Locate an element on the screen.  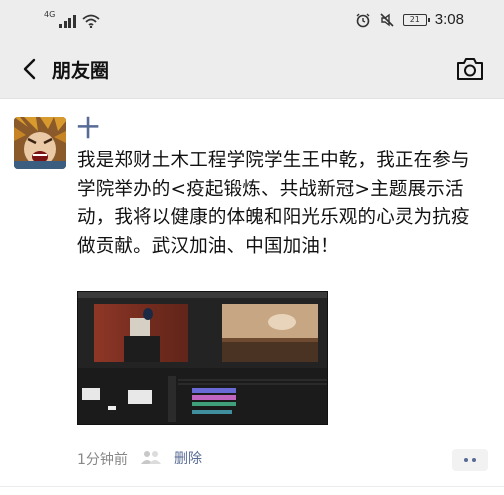
post-time: 1分钟前 is located at coordinates (102, 460).